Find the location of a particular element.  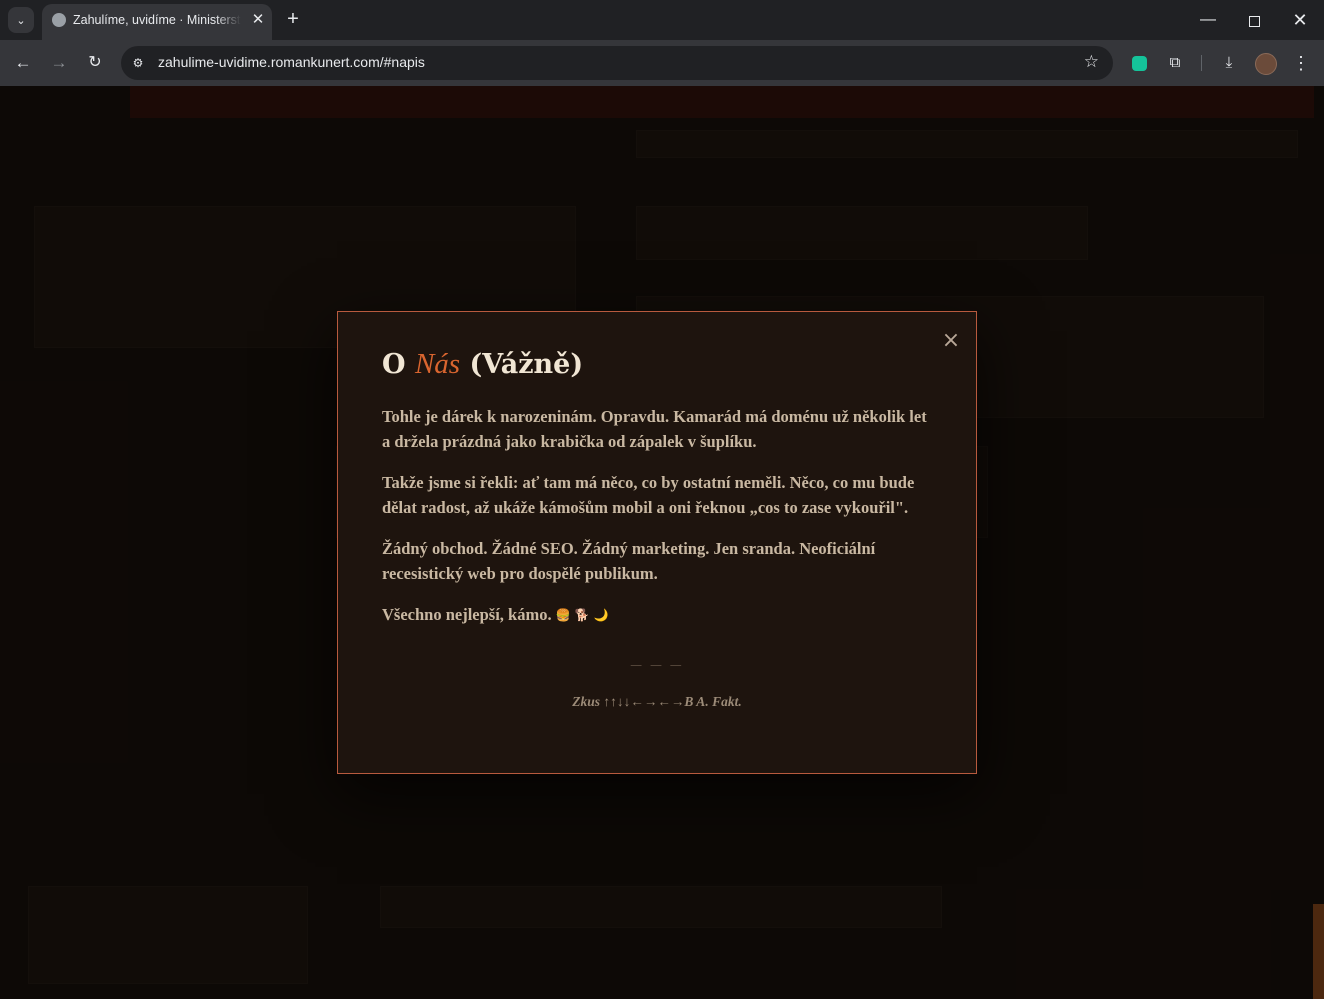

star-icon: ☆ is located at coordinates (1091, 61).